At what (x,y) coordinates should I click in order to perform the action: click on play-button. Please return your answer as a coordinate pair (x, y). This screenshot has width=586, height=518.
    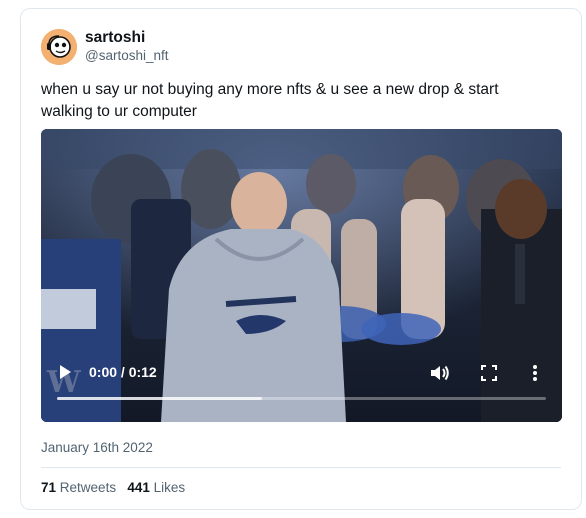
    Looking at the image, I should click on (65, 372).